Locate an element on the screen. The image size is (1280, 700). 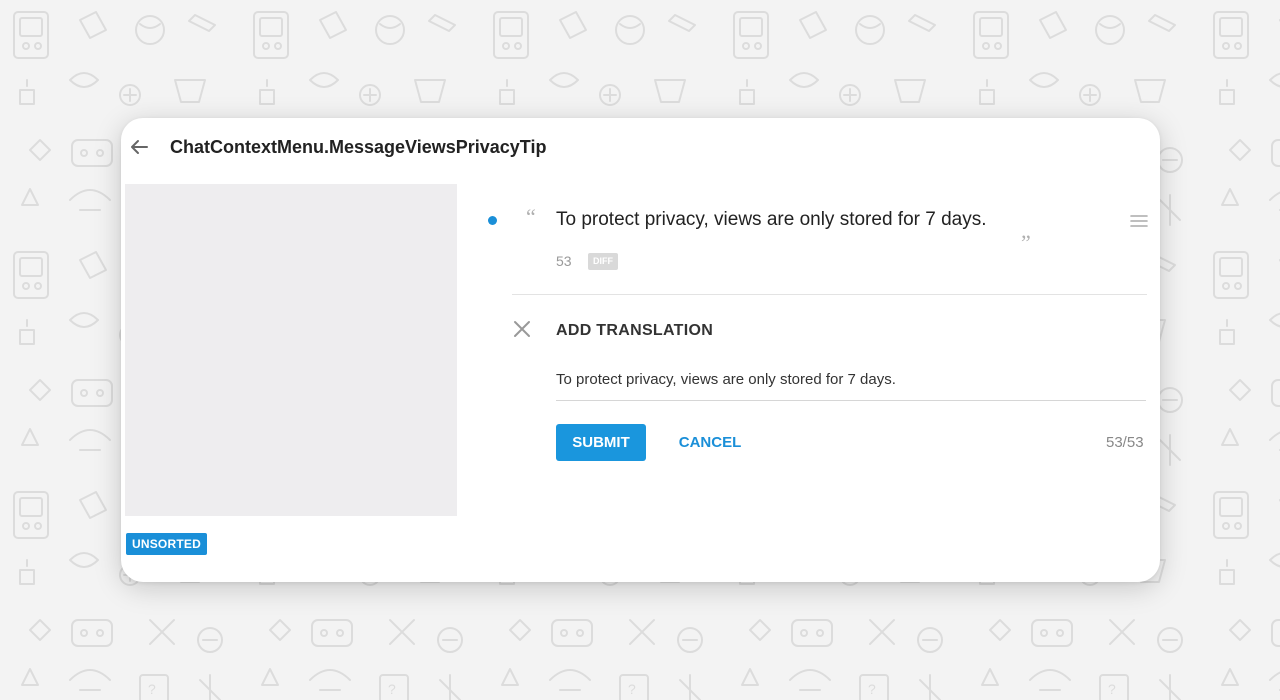
menu-icon is located at coordinates (1139, 221).